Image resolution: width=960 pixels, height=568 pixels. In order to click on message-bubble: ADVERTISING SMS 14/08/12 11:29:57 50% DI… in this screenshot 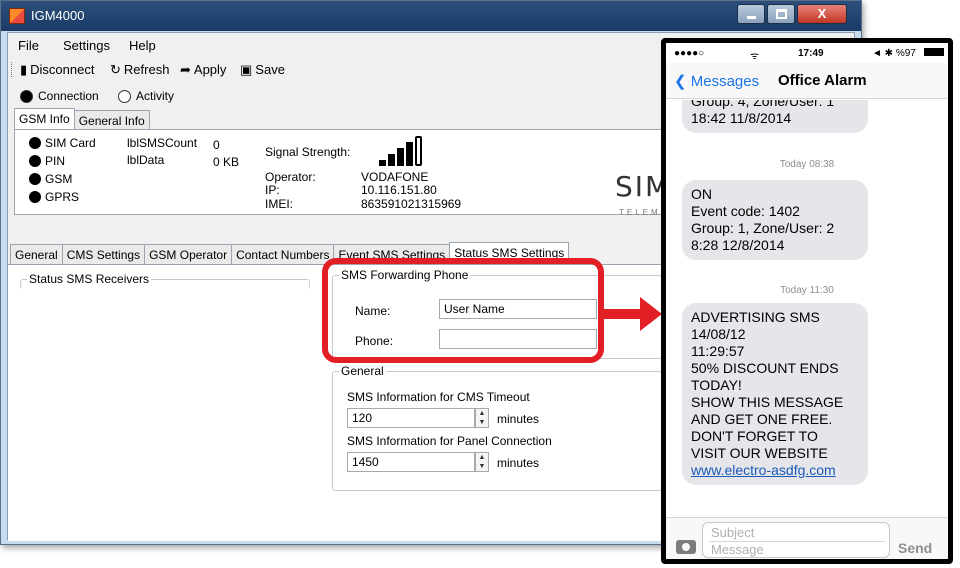, I will do `click(775, 394)`.